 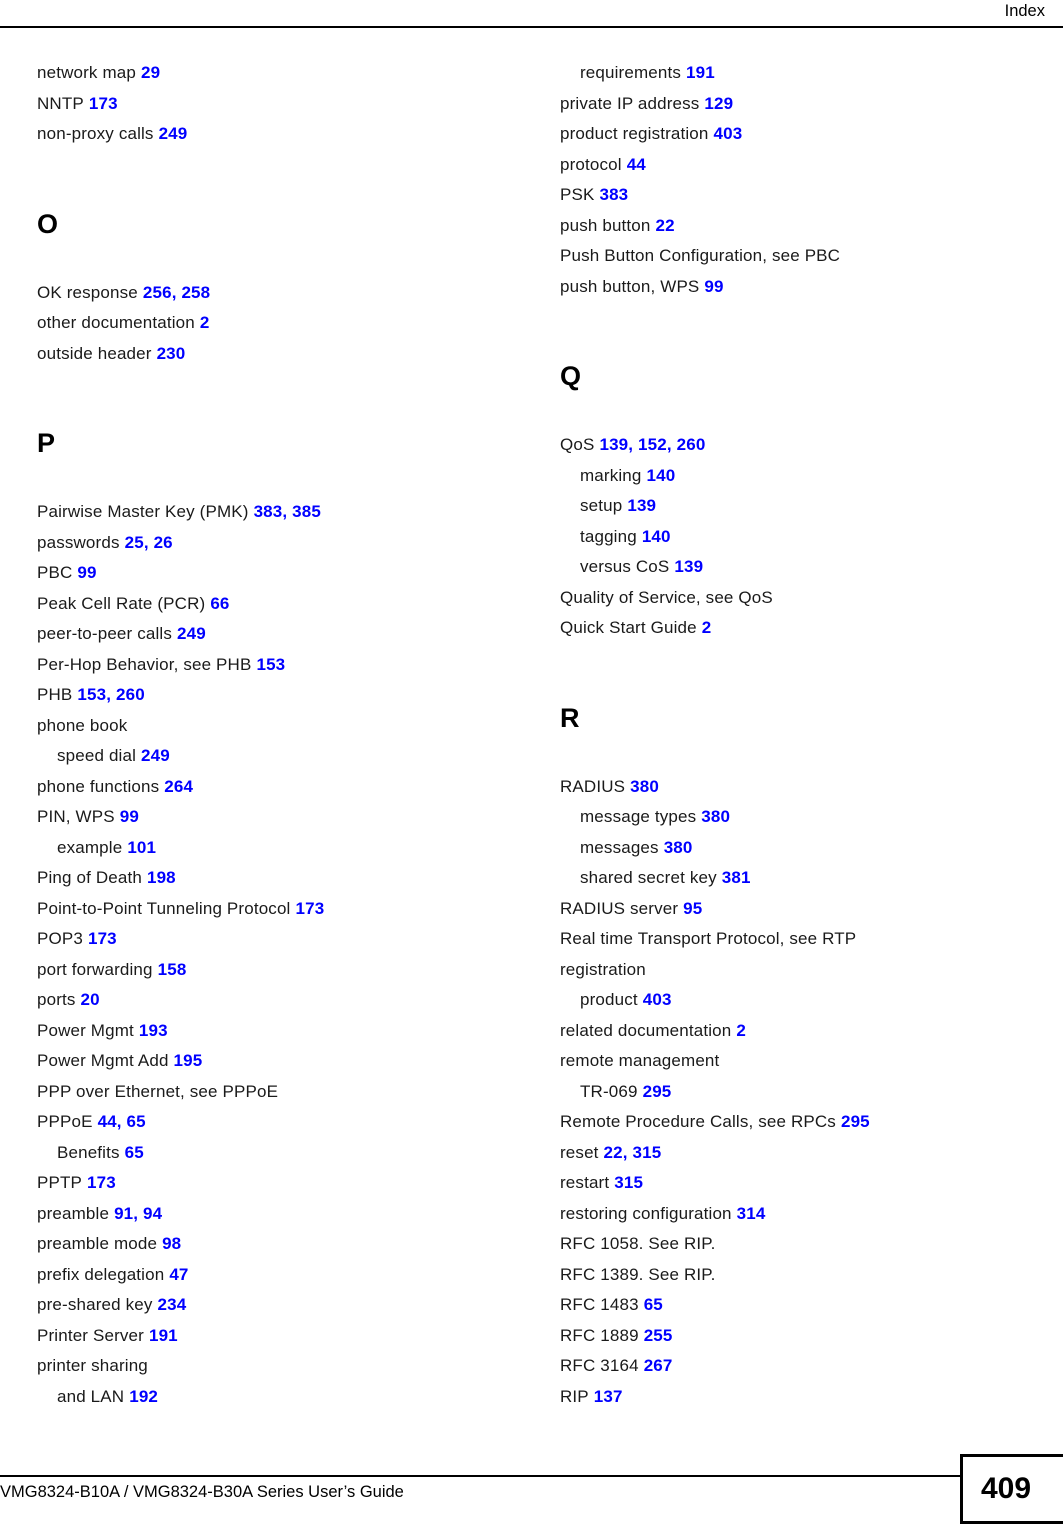 What do you see at coordinates (107, 1121) in the screenshot?
I see `page-reference: 44` at bounding box center [107, 1121].